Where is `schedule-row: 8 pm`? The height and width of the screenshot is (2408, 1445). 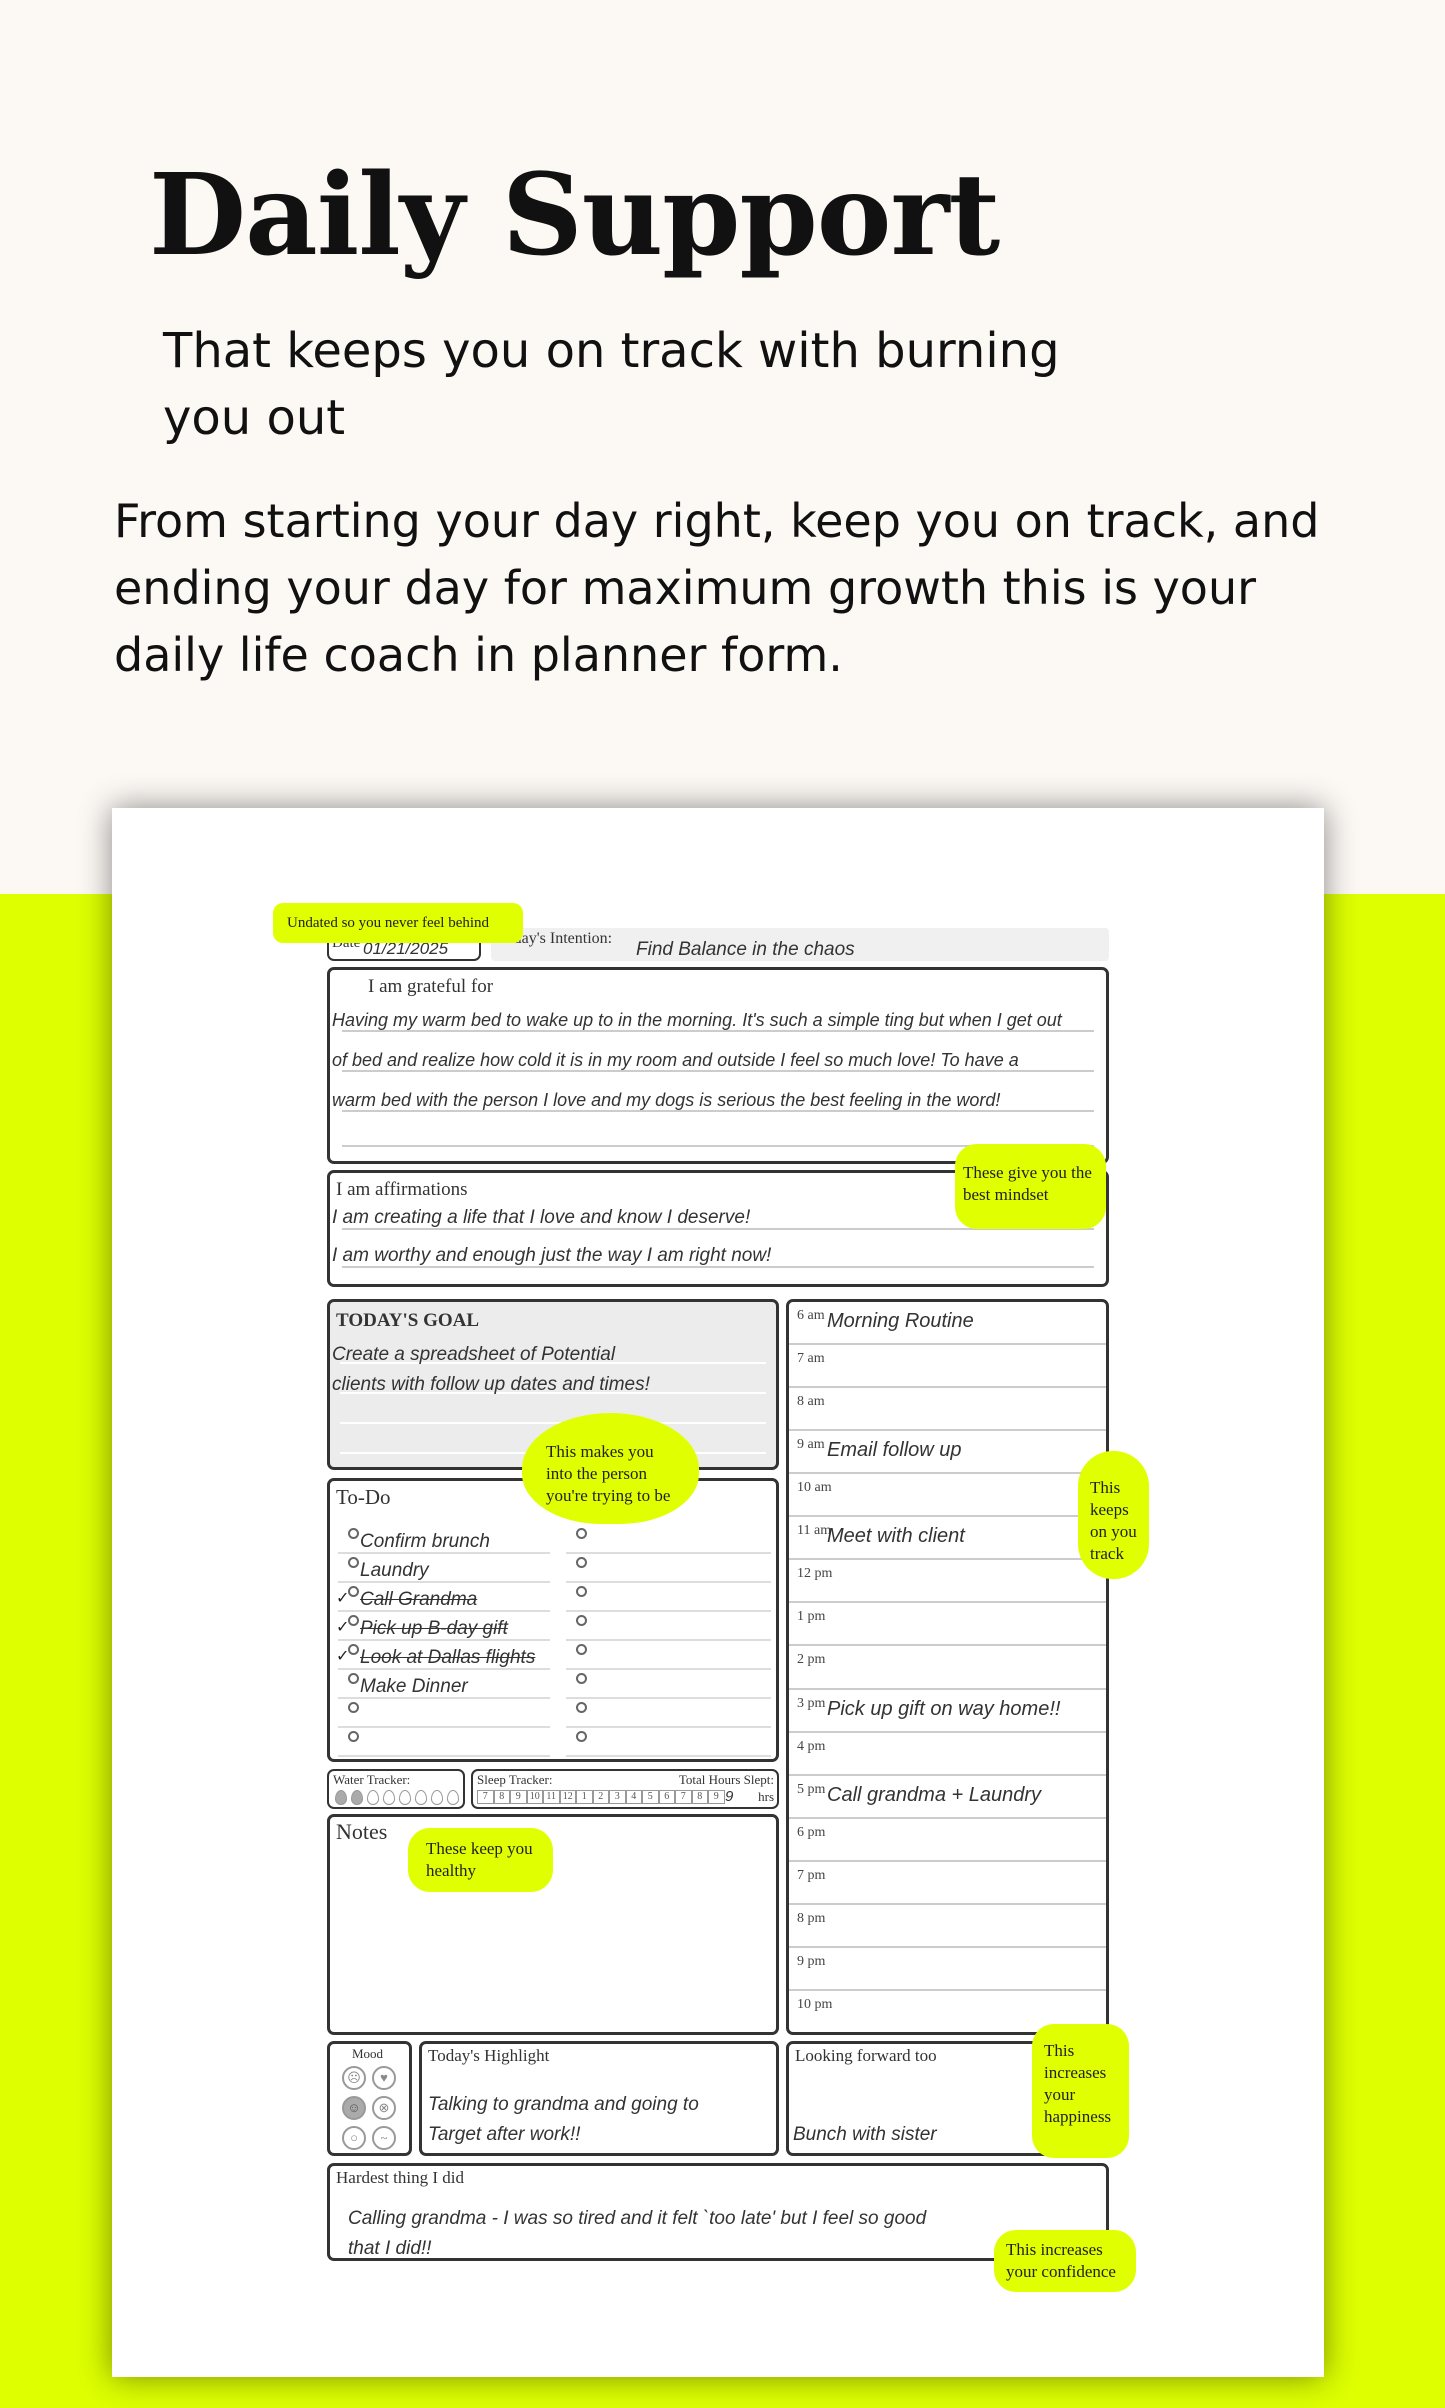
schedule-row: 8 pm is located at coordinates (947, 1926).